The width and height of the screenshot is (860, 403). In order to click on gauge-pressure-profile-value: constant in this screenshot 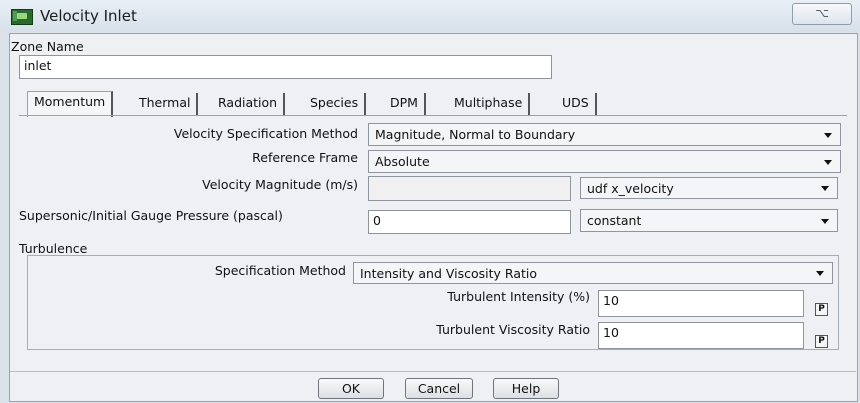, I will do `click(614, 220)`.